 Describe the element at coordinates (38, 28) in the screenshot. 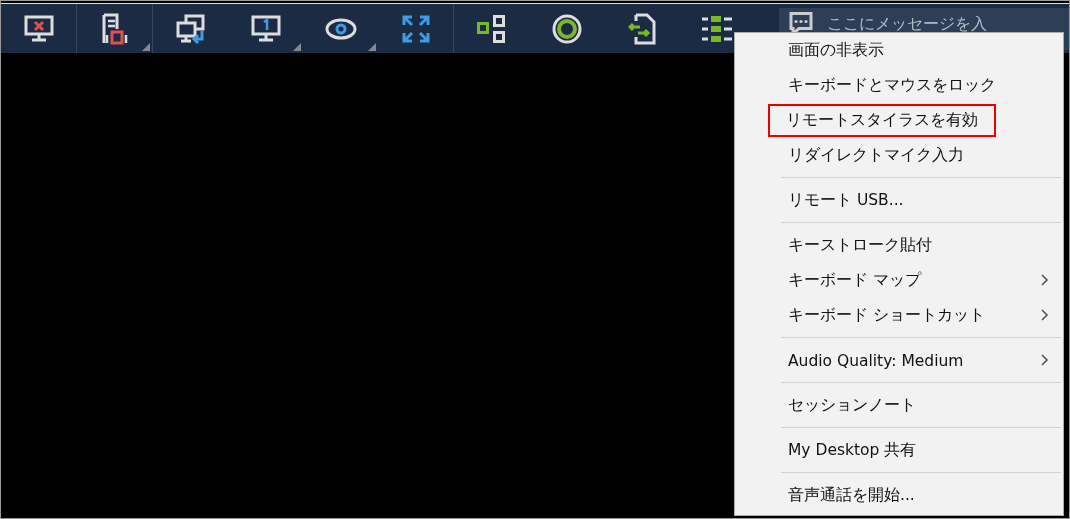

I see `monitor-x-icon` at that location.